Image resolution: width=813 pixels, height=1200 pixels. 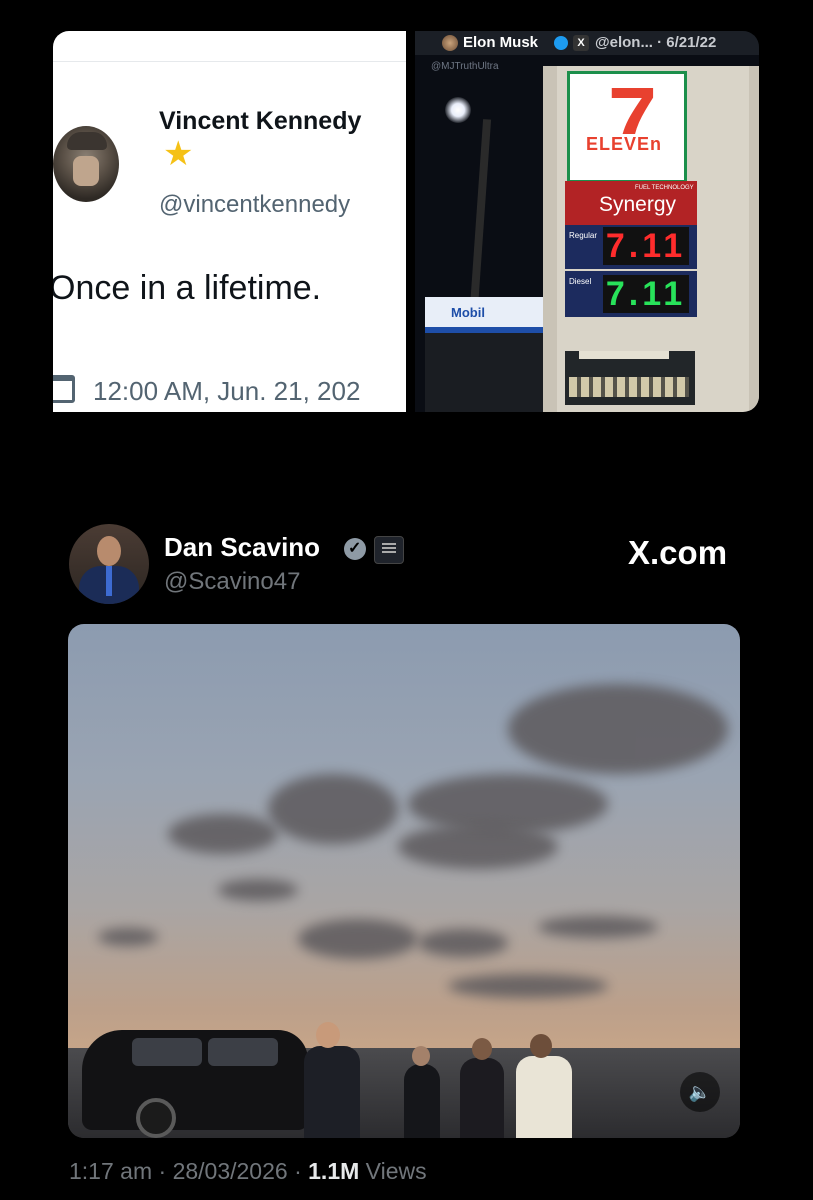 I want to click on tweet-meta: 1:17 am · 28/03/2026 · 1.1M Views, so click(x=248, y=1171).